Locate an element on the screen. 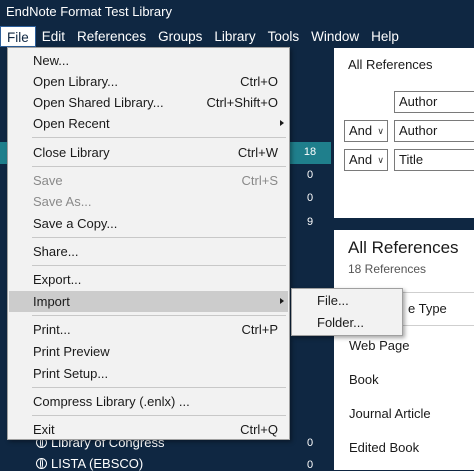 The width and height of the screenshot is (474, 471). search-header: All References is located at coordinates (390, 64).